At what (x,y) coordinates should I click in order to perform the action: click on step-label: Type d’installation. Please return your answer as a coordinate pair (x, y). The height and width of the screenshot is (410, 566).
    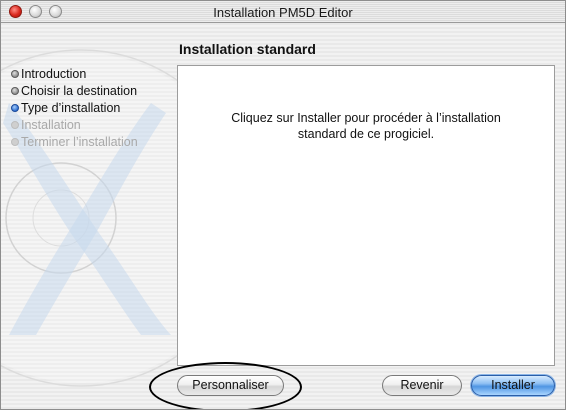
    Looking at the image, I should click on (71, 107).